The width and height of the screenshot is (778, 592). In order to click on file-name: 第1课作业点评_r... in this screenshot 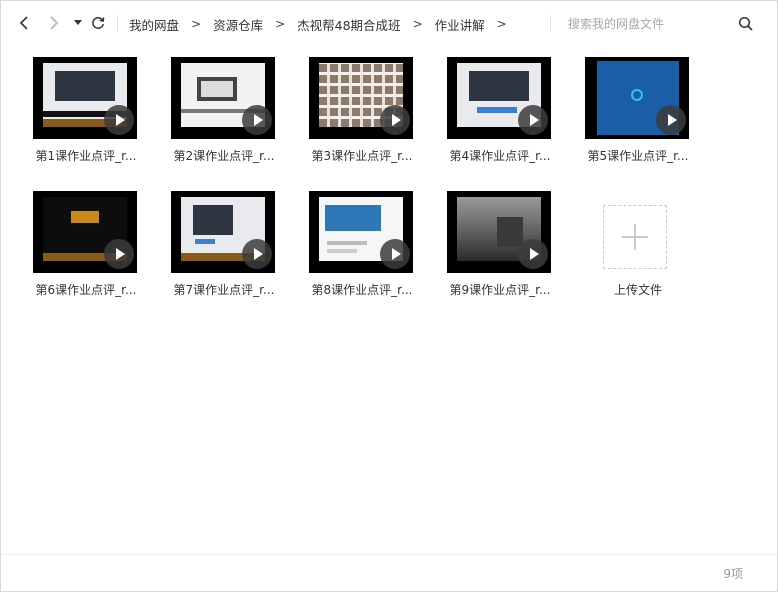, I will do `click(86, 156)`.